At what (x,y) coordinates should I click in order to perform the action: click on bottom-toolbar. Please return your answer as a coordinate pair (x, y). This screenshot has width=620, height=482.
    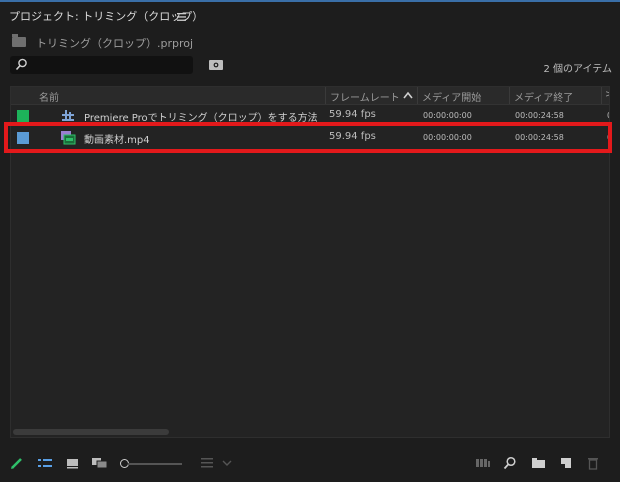
    Looking at the image, I should click on (310, 464).